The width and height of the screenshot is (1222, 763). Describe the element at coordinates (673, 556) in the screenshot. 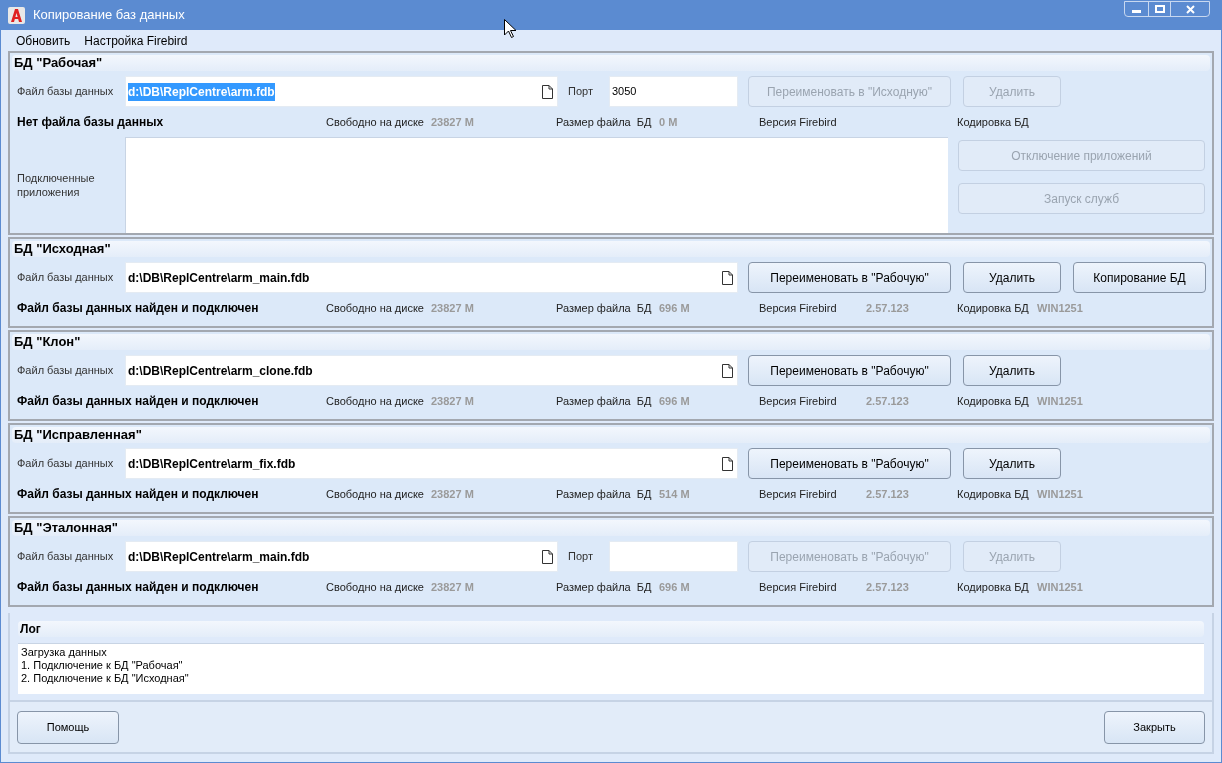

I see `port-field` at that location.